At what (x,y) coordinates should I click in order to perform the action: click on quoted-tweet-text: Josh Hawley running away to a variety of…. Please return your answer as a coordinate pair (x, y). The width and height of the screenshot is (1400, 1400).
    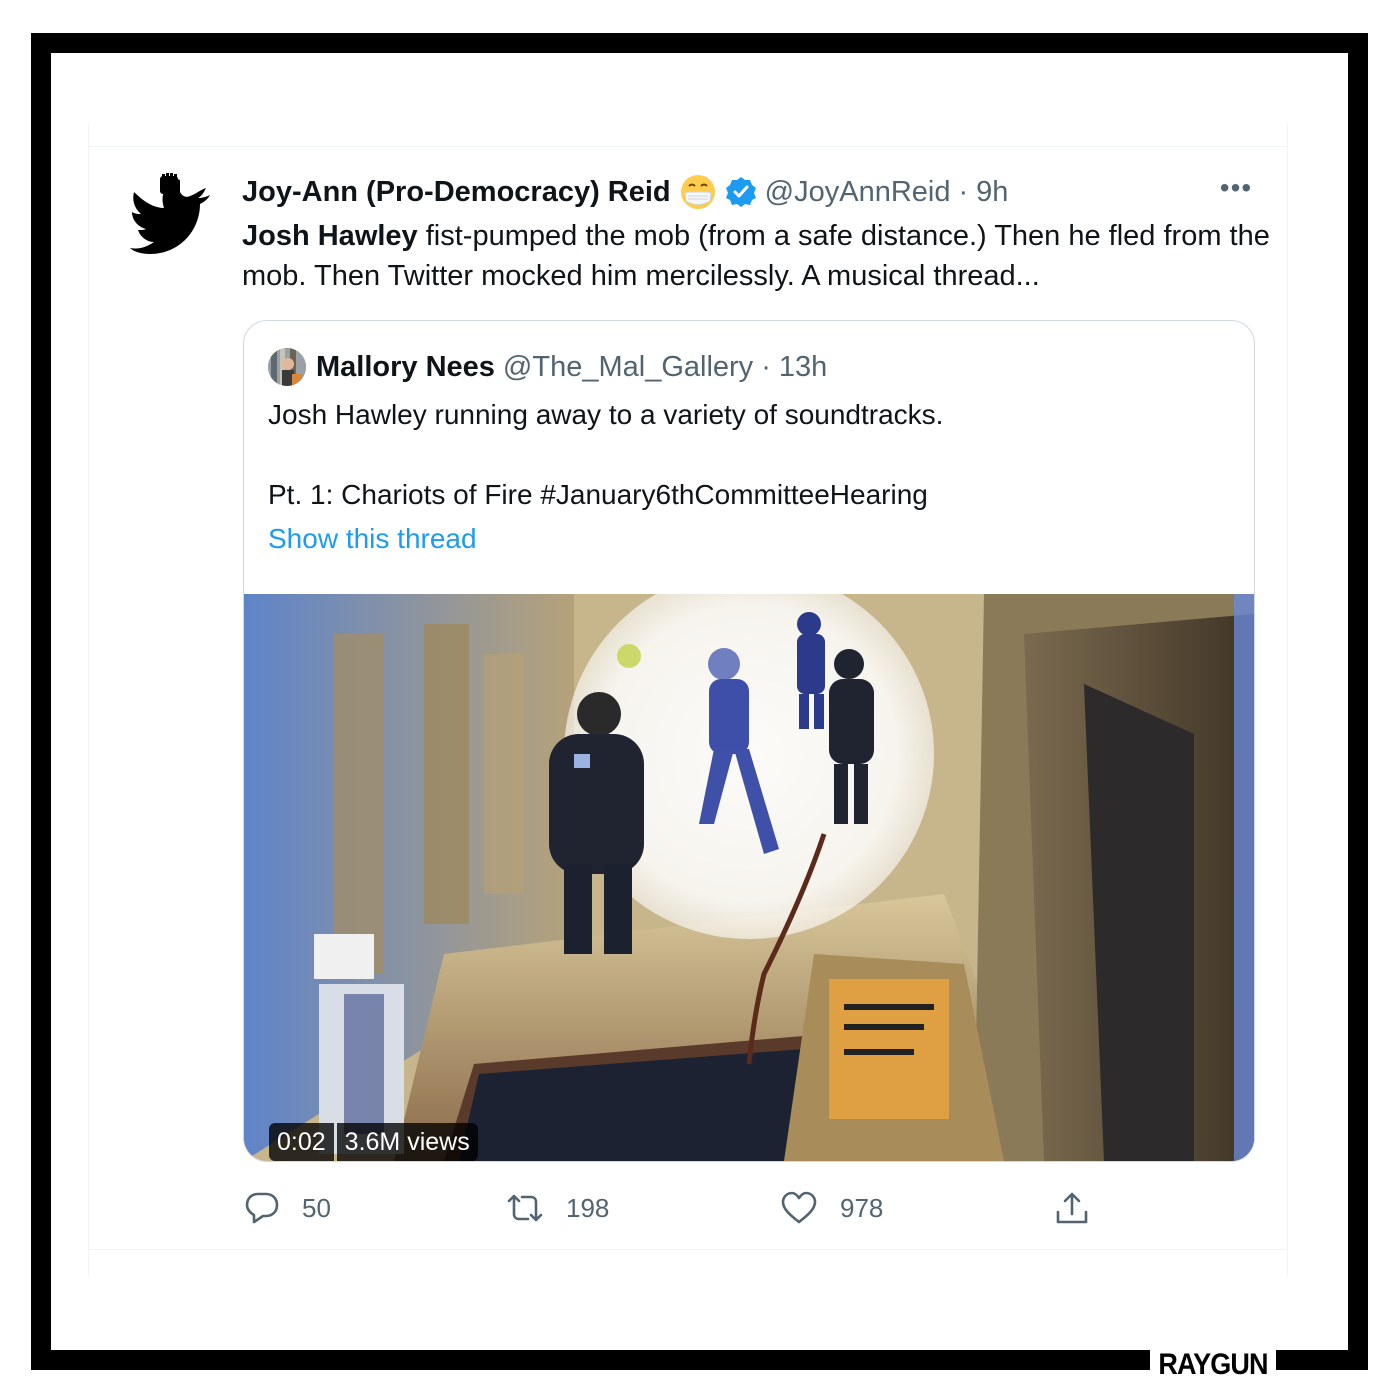
    Looking at the image, I should click on (748, 455).